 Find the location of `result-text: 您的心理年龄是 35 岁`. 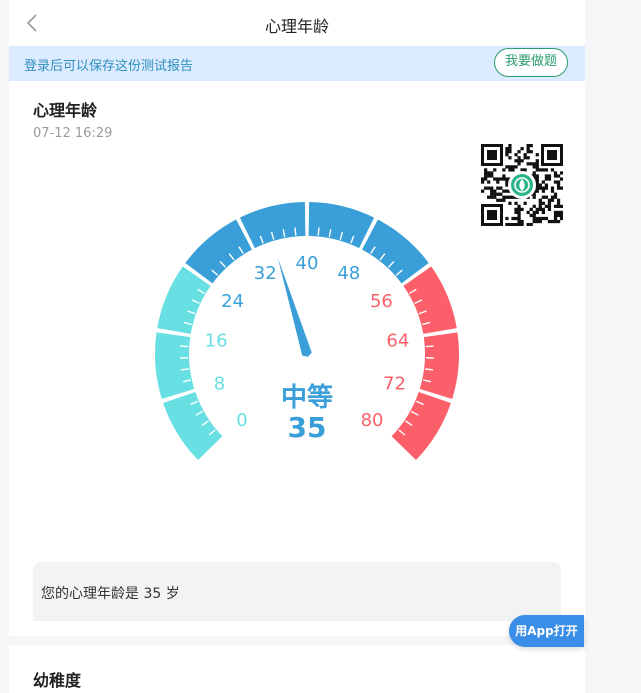

result-text: 您的心理年龄是 35 岁 is located at coordinates (110, 594).